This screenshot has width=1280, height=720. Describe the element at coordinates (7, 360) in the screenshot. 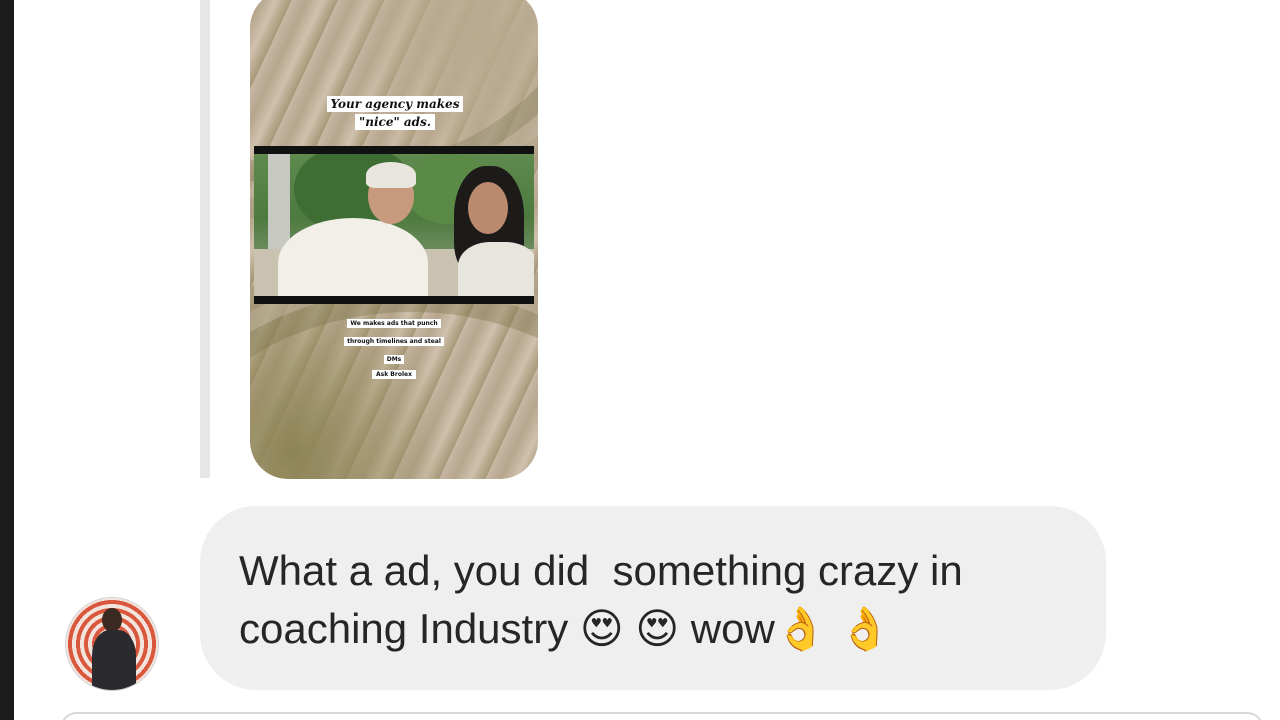

I see `left-edge-strip` at that location.